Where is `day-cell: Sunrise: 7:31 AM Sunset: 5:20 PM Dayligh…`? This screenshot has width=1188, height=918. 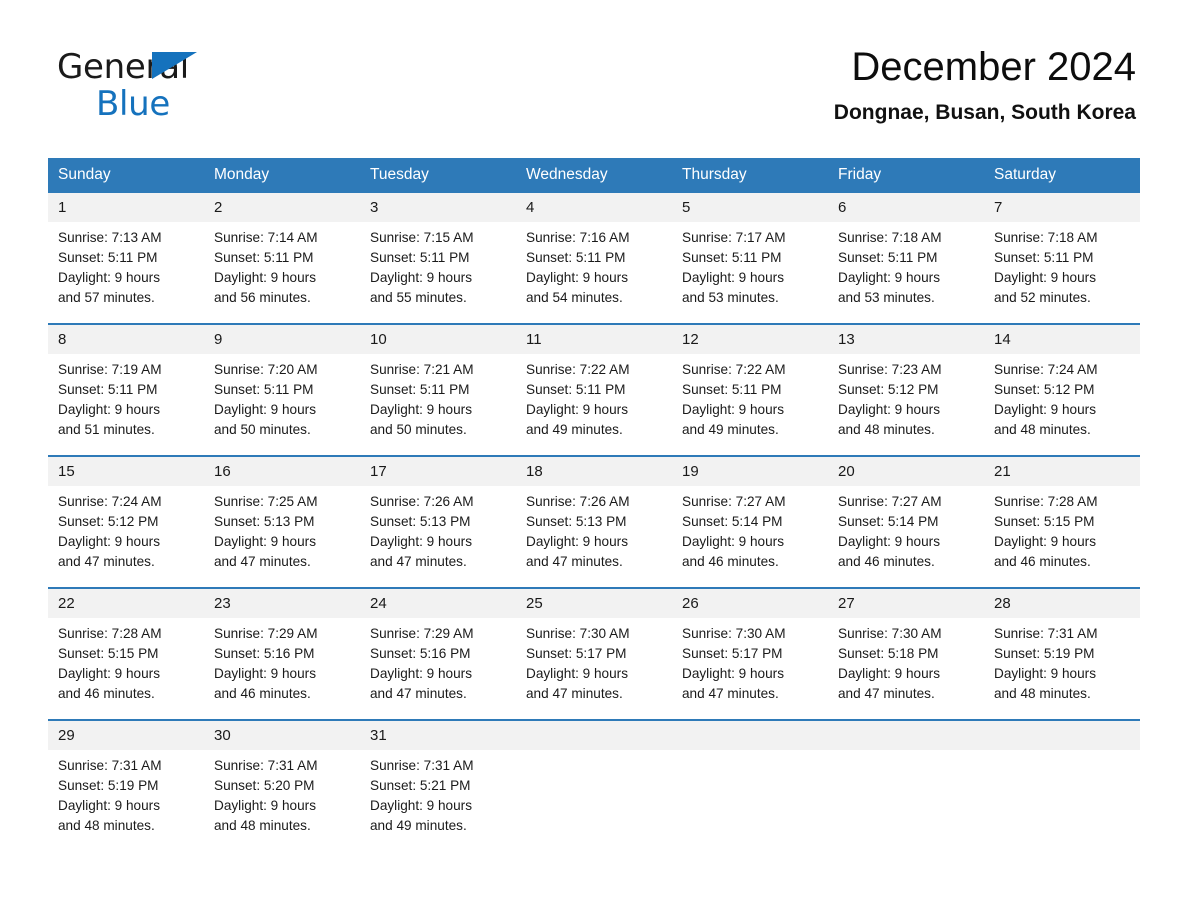
day-cell: Sunrise: 7:31 AM Sunset: 5:20 PM Dayligh… is located at coordinates (282, 800).